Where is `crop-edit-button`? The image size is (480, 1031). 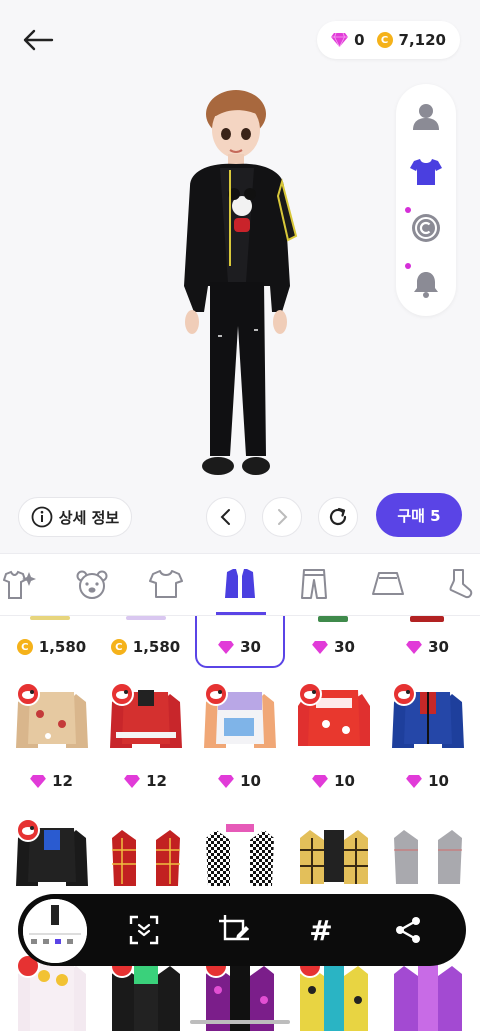 crop-edit-button is located at coordinates (234, 930).